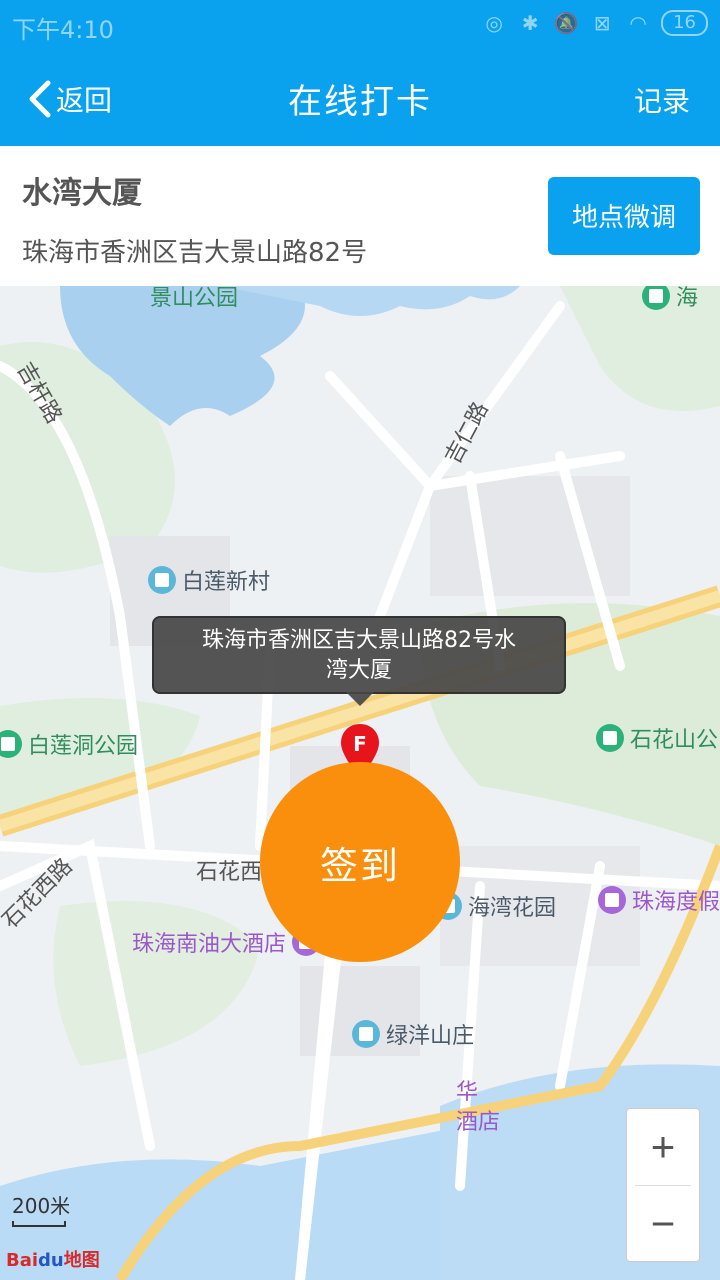 The image size is (720, 1280). I want to click on poi-hotel: 华, so click(467, 1090).